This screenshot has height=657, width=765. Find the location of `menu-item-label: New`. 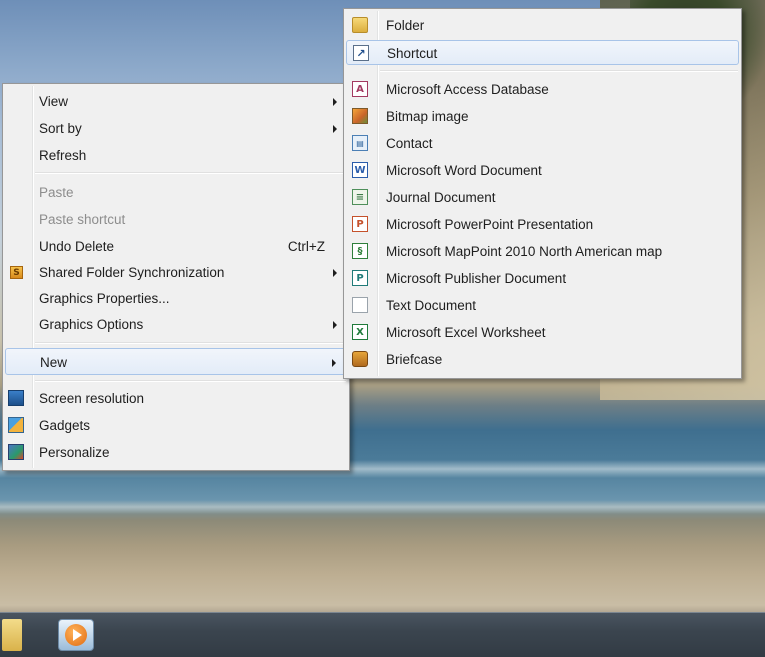

menu-item-label: New is located at coordinates (54, 362).